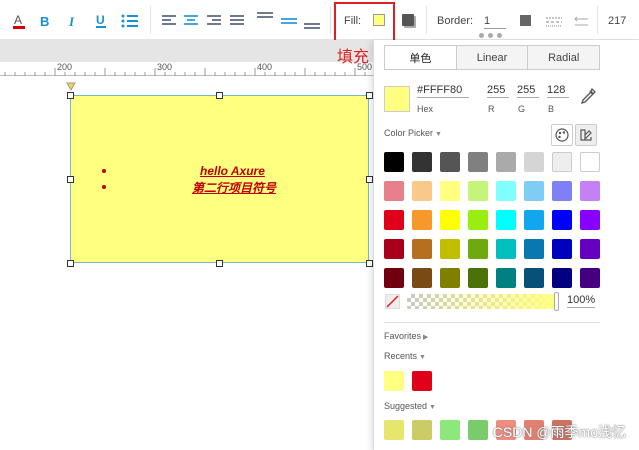  Describe the element at coordinates (169, 21) in the screenshot. I see `align-left-icon` at that location.